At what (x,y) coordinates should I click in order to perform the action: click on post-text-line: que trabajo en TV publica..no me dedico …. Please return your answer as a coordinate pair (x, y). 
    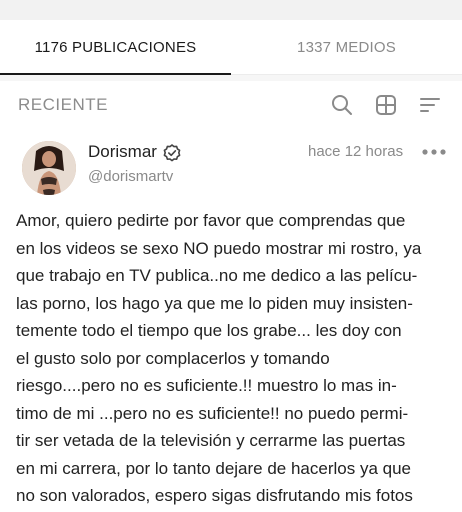
    Looking at the image, I should click on (217, 275).